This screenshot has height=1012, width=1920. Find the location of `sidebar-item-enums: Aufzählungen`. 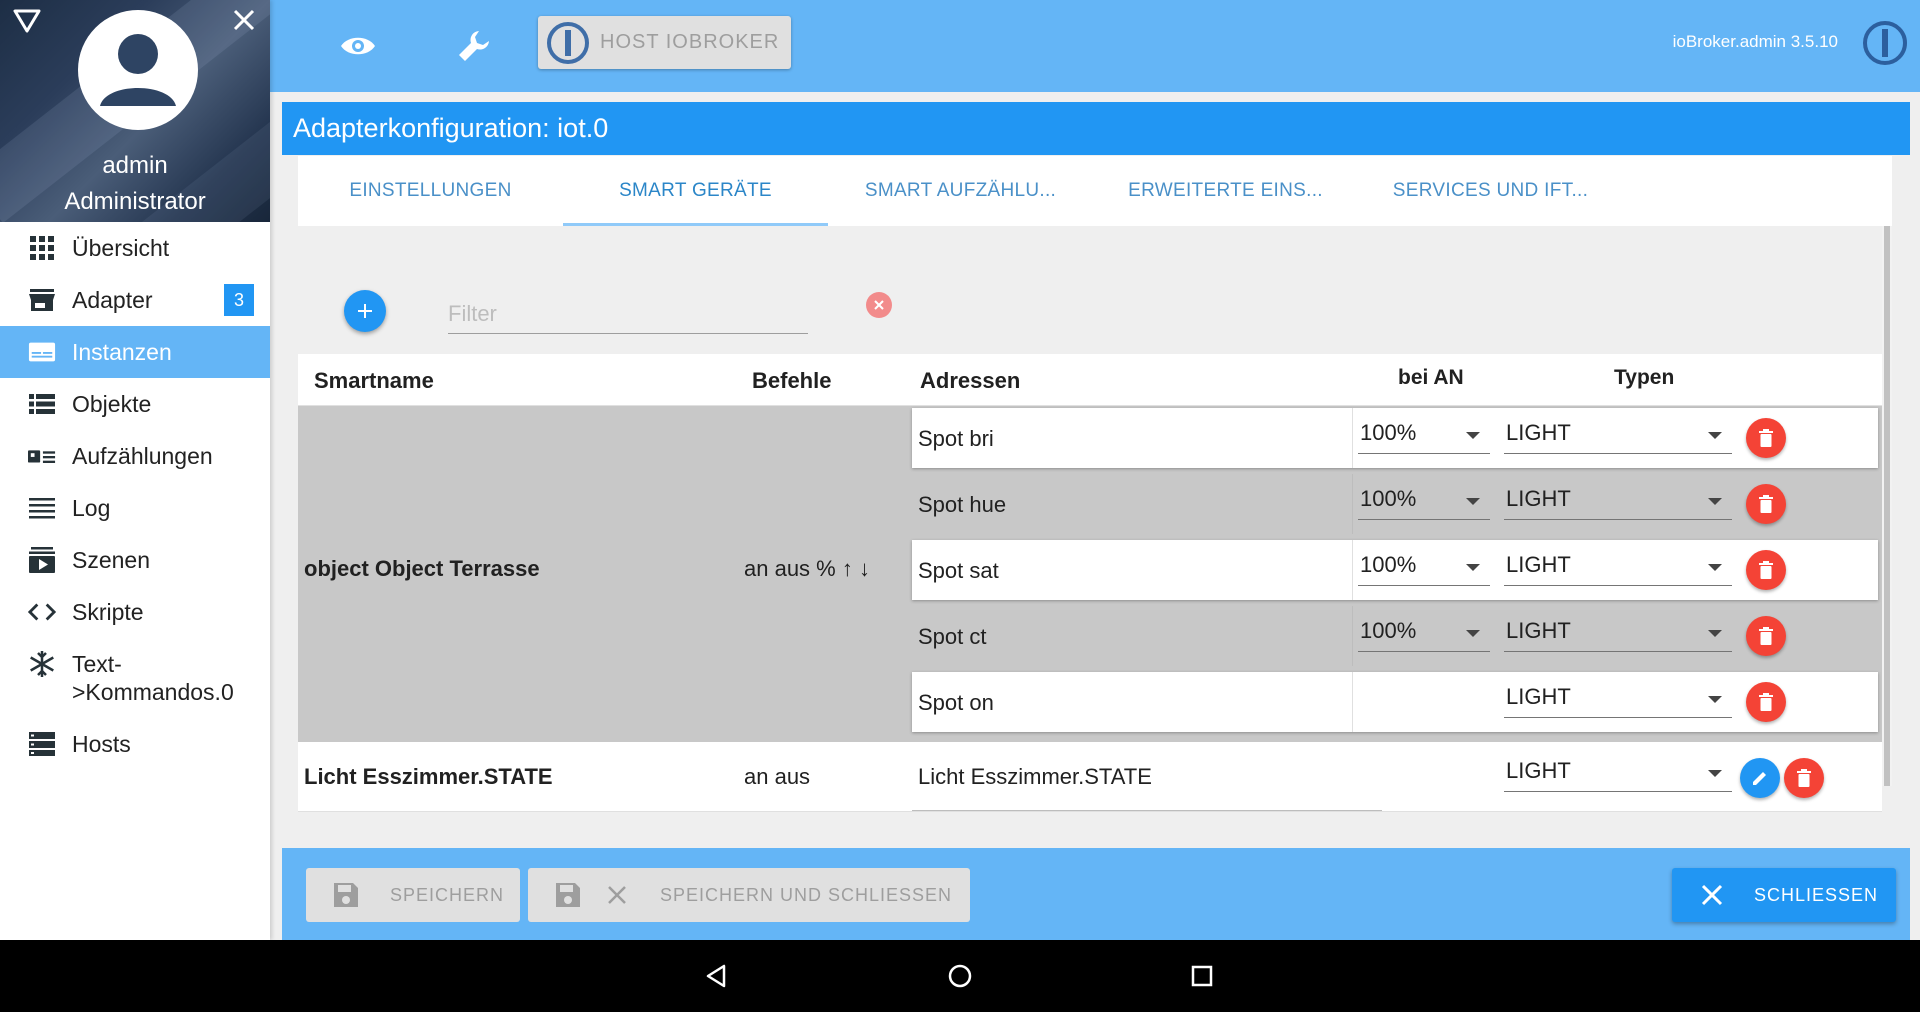

sidebar-item-enums: Aufzählungen is located at coordinates (135, 456).